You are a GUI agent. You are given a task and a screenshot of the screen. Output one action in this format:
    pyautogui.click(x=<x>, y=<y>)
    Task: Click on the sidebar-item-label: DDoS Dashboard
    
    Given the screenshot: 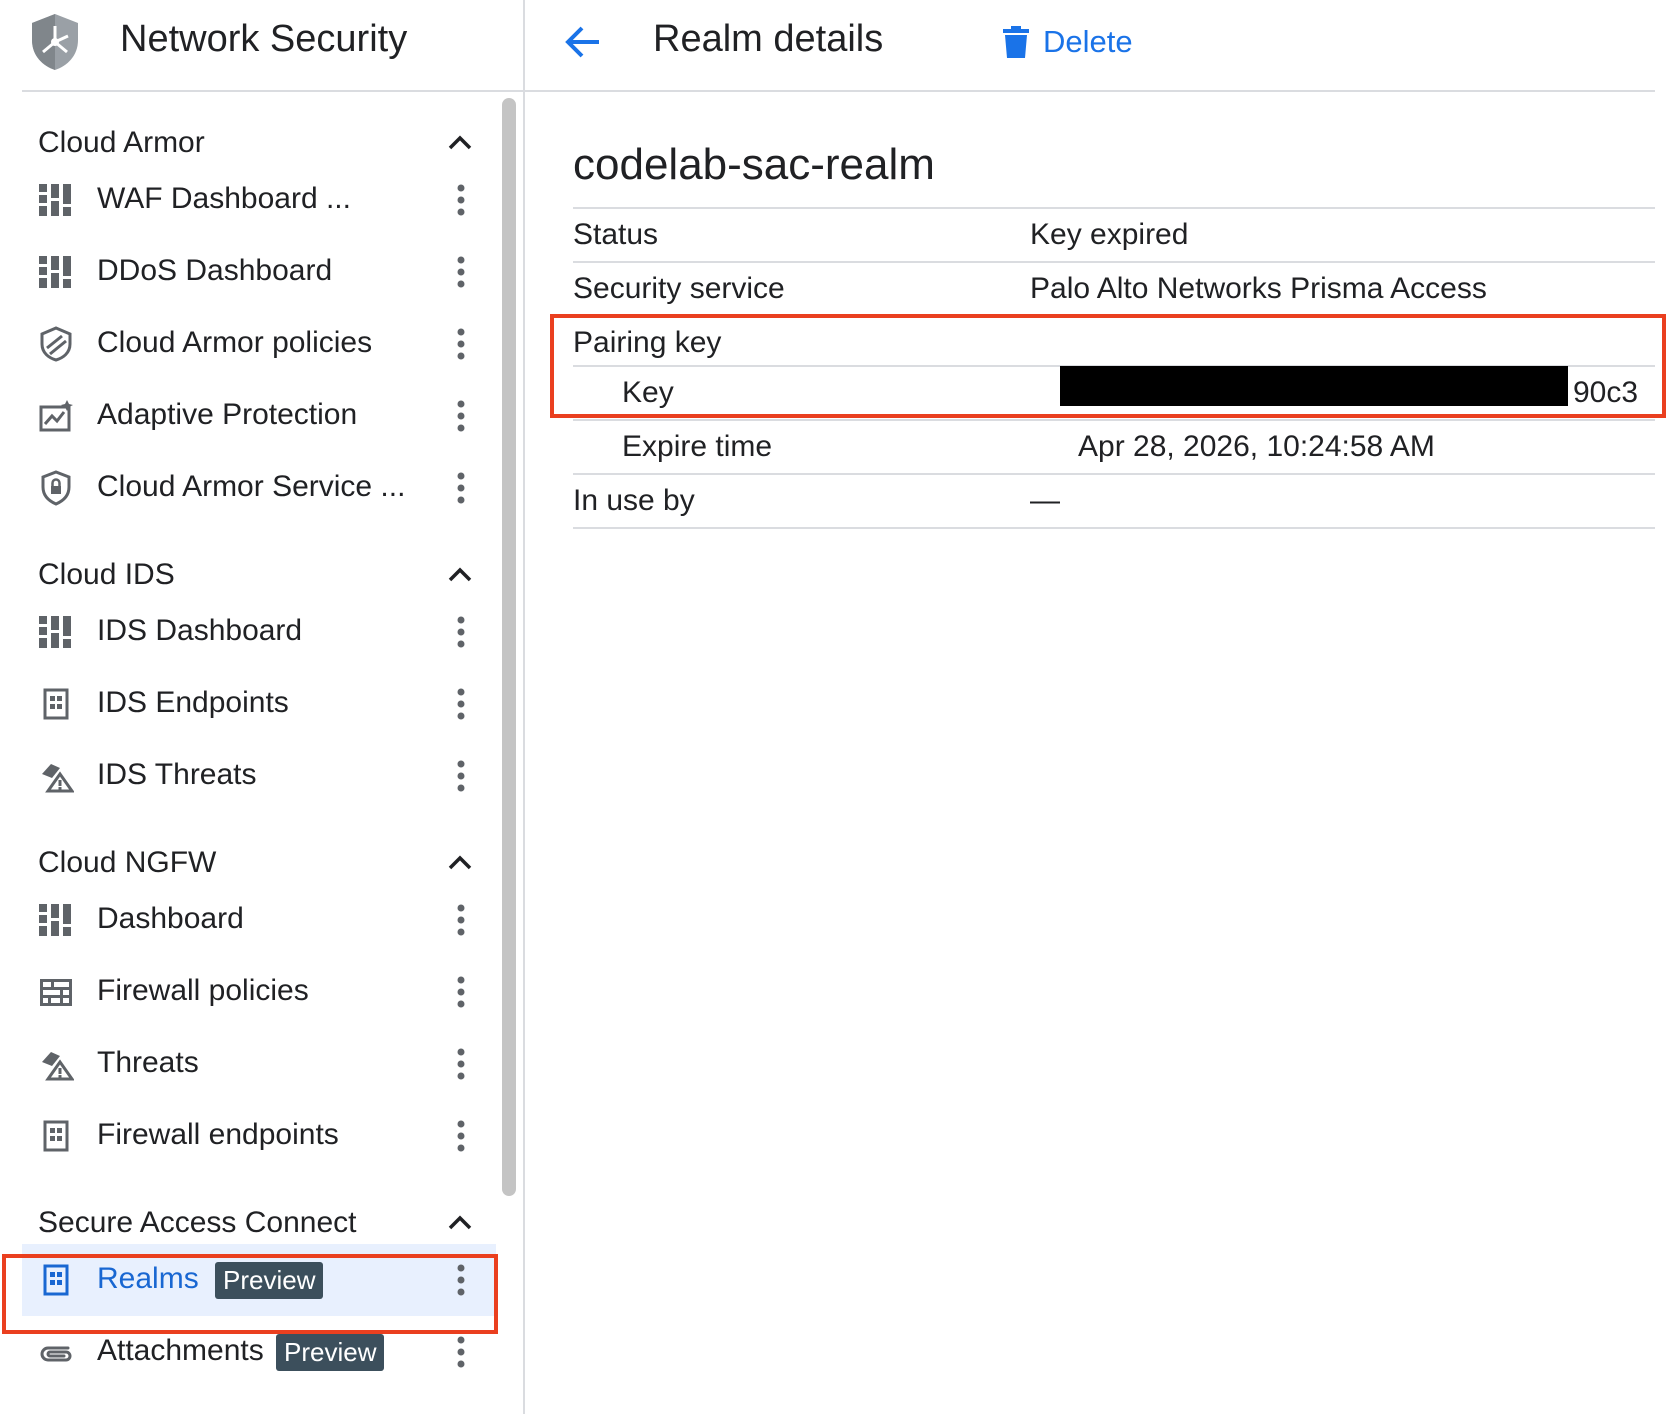 What is the action you would take?
    pyautogui.click(x=215, y=270)
    